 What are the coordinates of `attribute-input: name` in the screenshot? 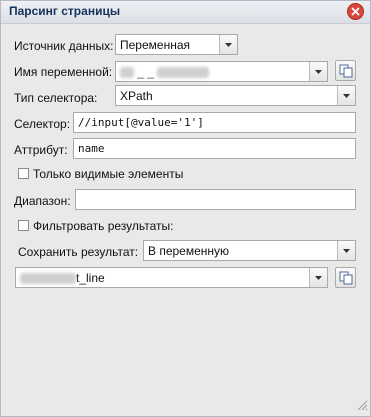 It's located at (214, 148).